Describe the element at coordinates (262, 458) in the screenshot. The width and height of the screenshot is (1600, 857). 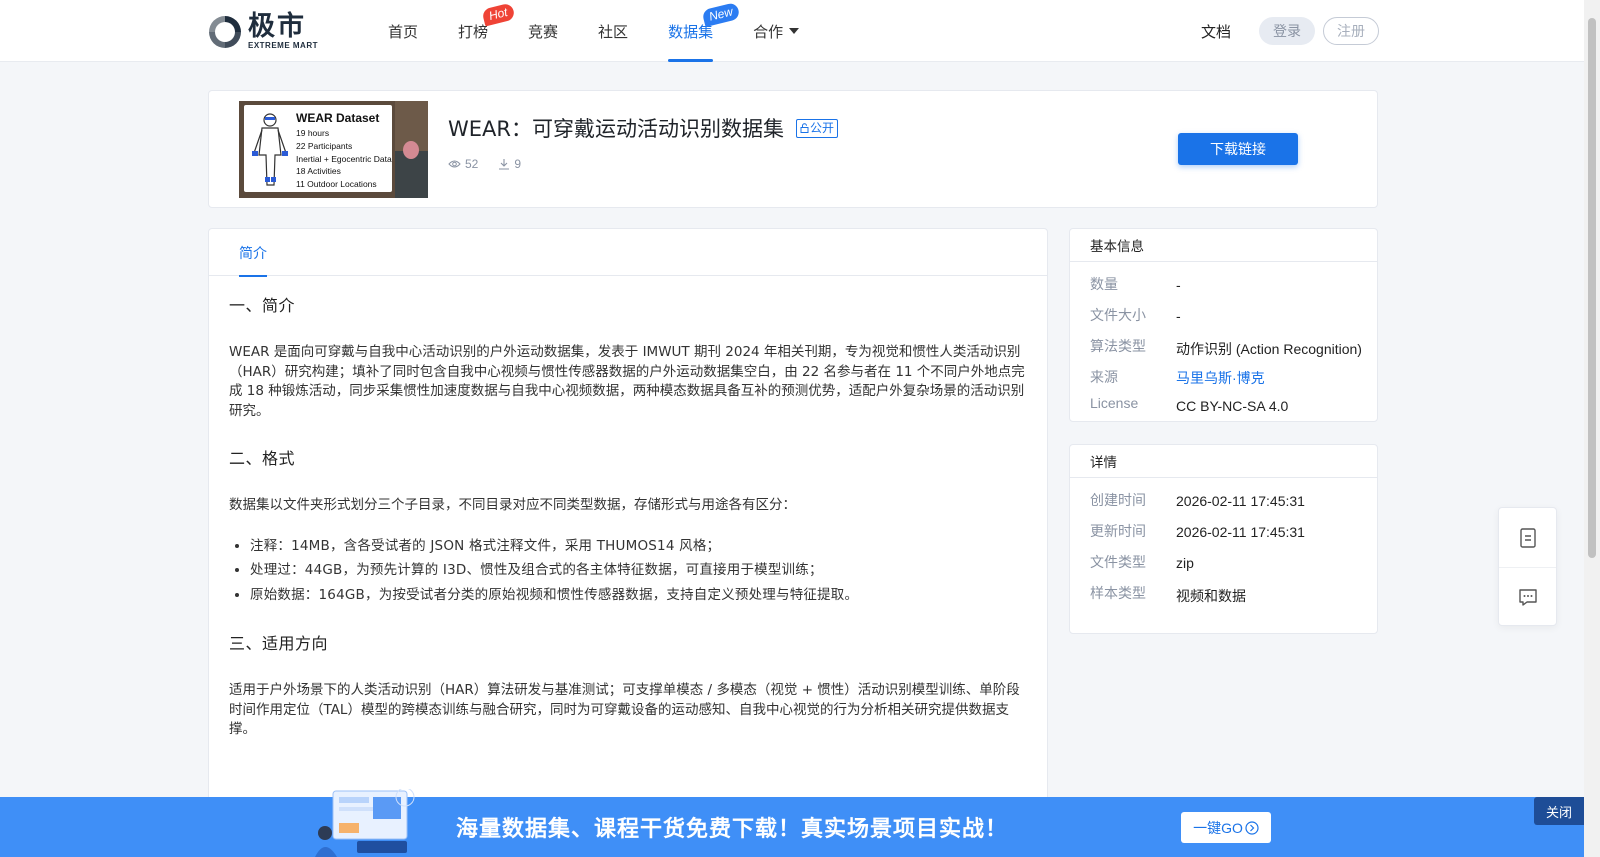
I see `section-title-format: 二、格式` at that location.